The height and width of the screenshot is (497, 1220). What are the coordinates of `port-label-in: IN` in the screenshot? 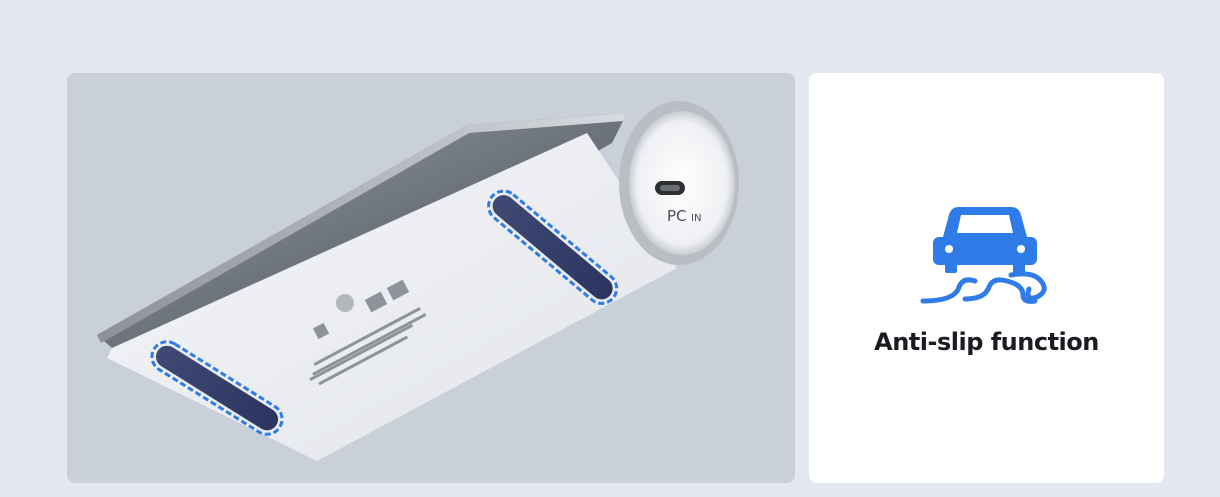 It's located at (696, 218).